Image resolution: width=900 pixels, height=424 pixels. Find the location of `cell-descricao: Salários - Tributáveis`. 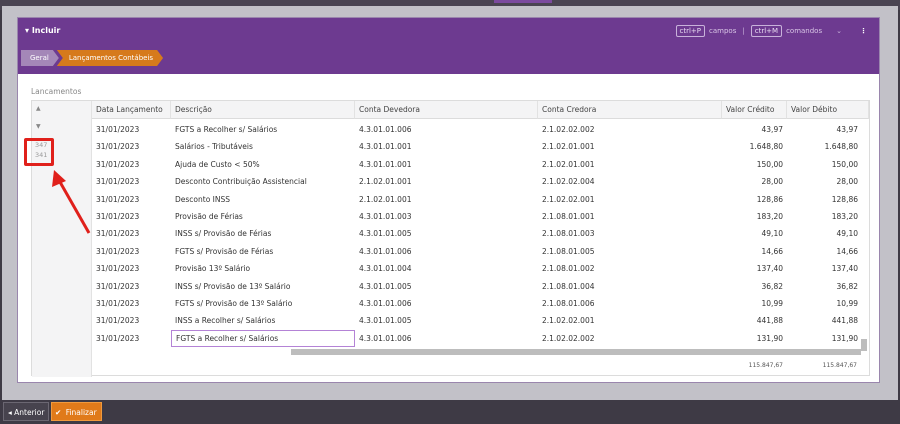

cell-descricao: Salários - Tributáveis is located at coordinates (263, 146).